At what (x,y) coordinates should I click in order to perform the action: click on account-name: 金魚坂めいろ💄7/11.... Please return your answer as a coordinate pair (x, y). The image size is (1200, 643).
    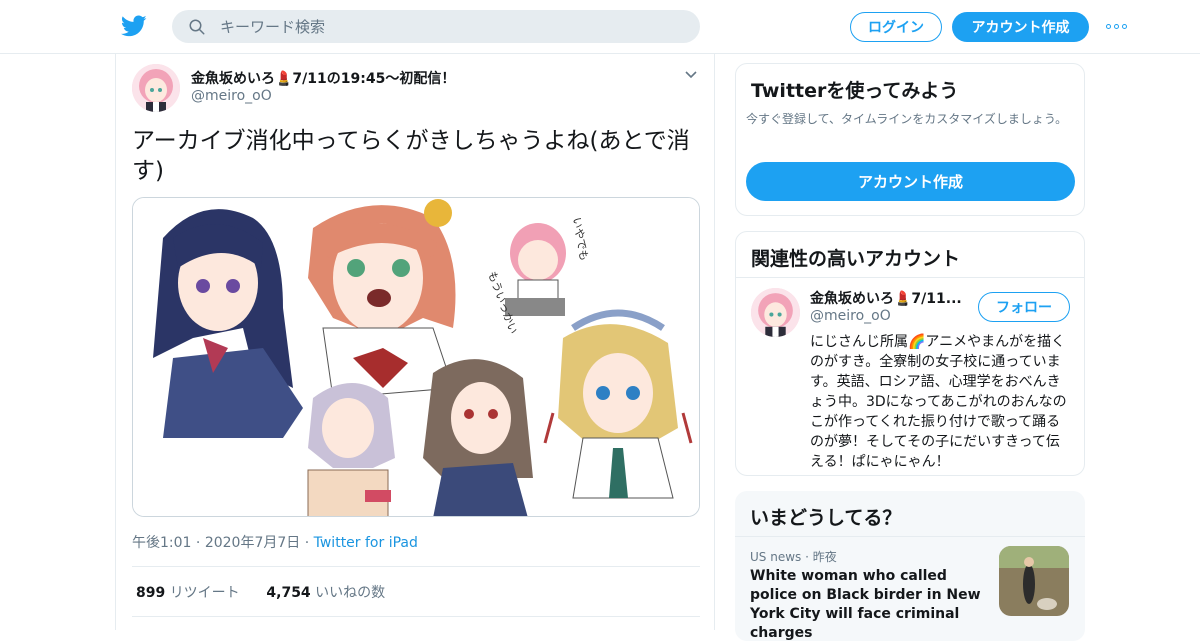
    Looking at the image, I should click on (886, 298).